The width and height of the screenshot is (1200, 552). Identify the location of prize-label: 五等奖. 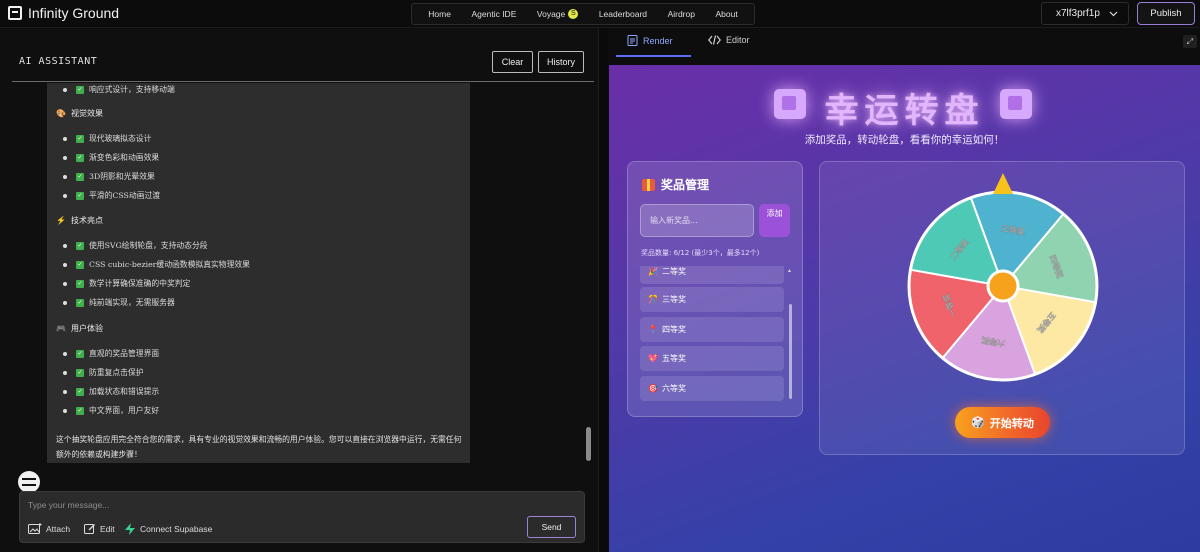
(674, 358).